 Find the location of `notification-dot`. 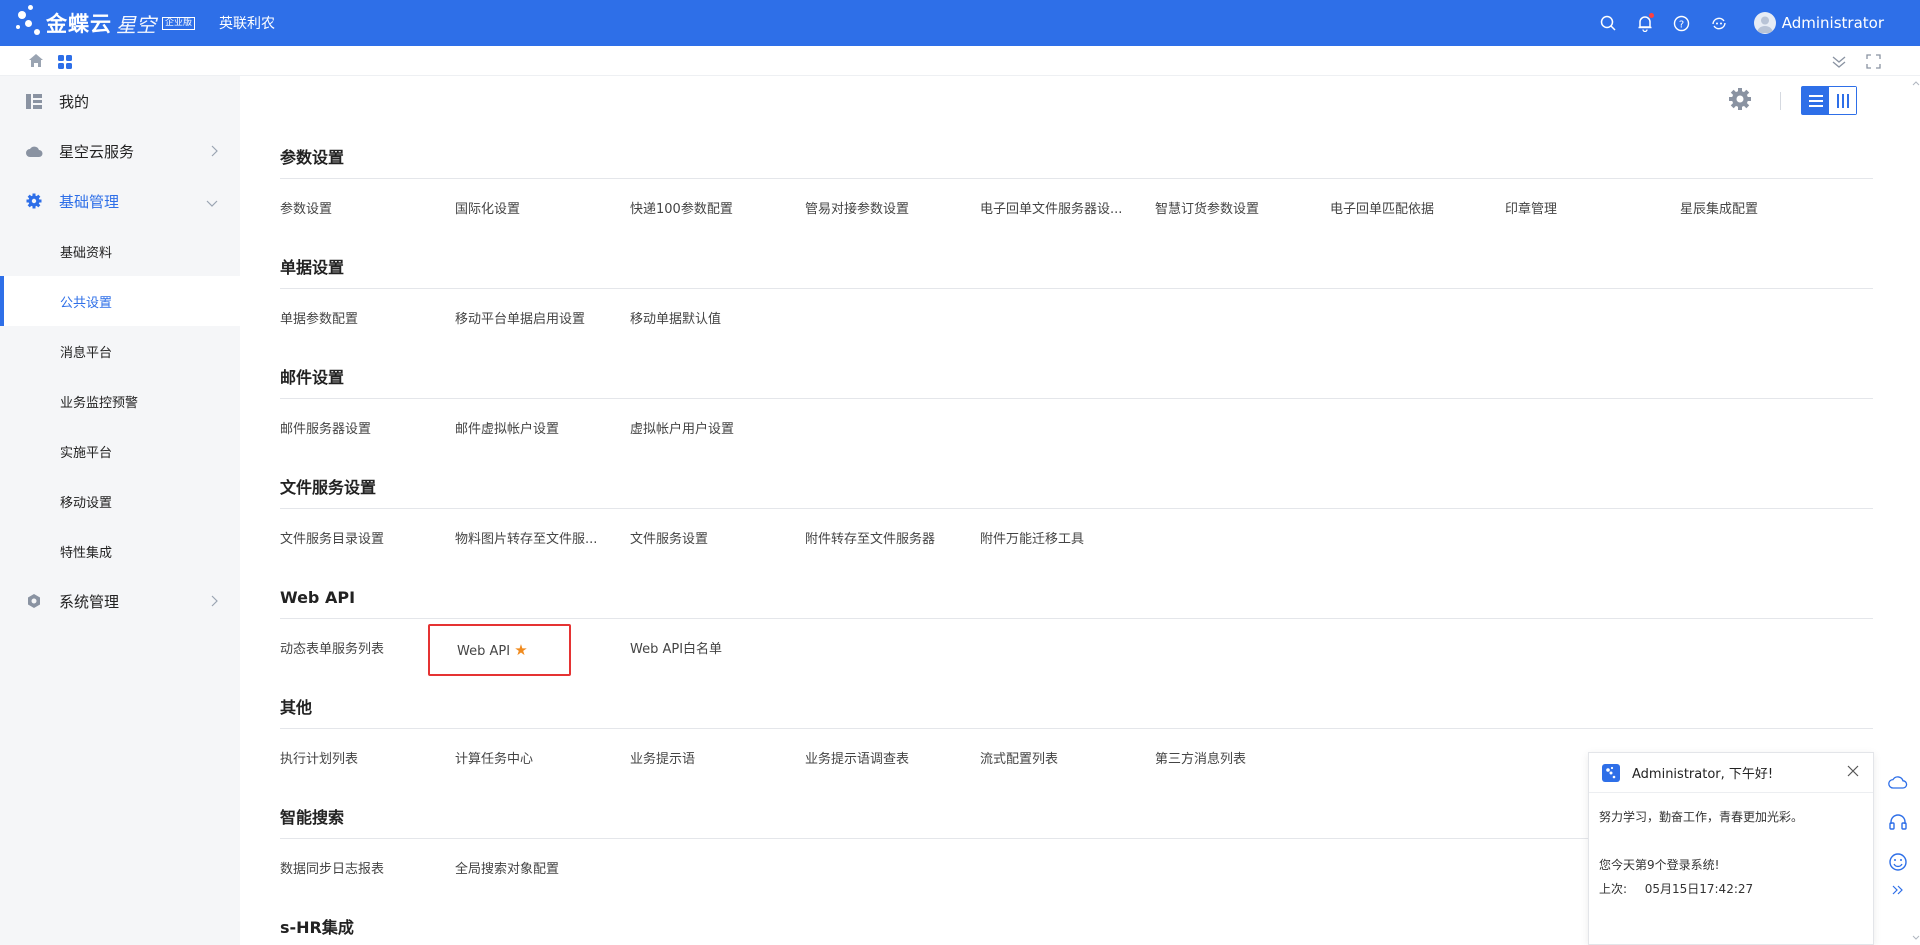

notification-dot is located at coordinates (1651, 15).